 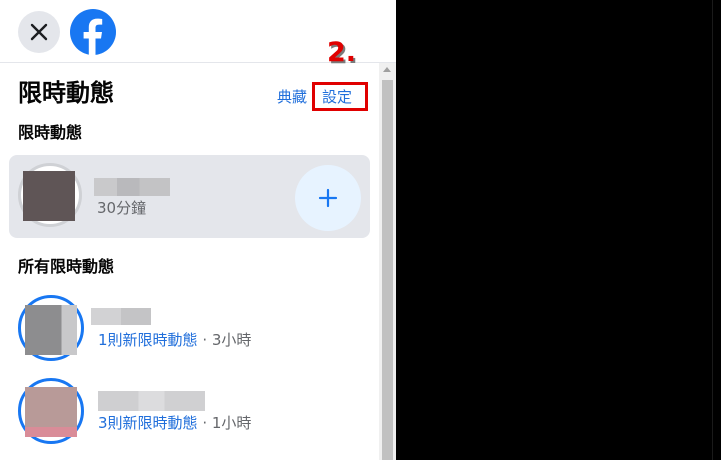 What do you see at coordinates (337, 97) in the screenshot?
I see `settings-link: 設定` at bounding box center [337, 97].